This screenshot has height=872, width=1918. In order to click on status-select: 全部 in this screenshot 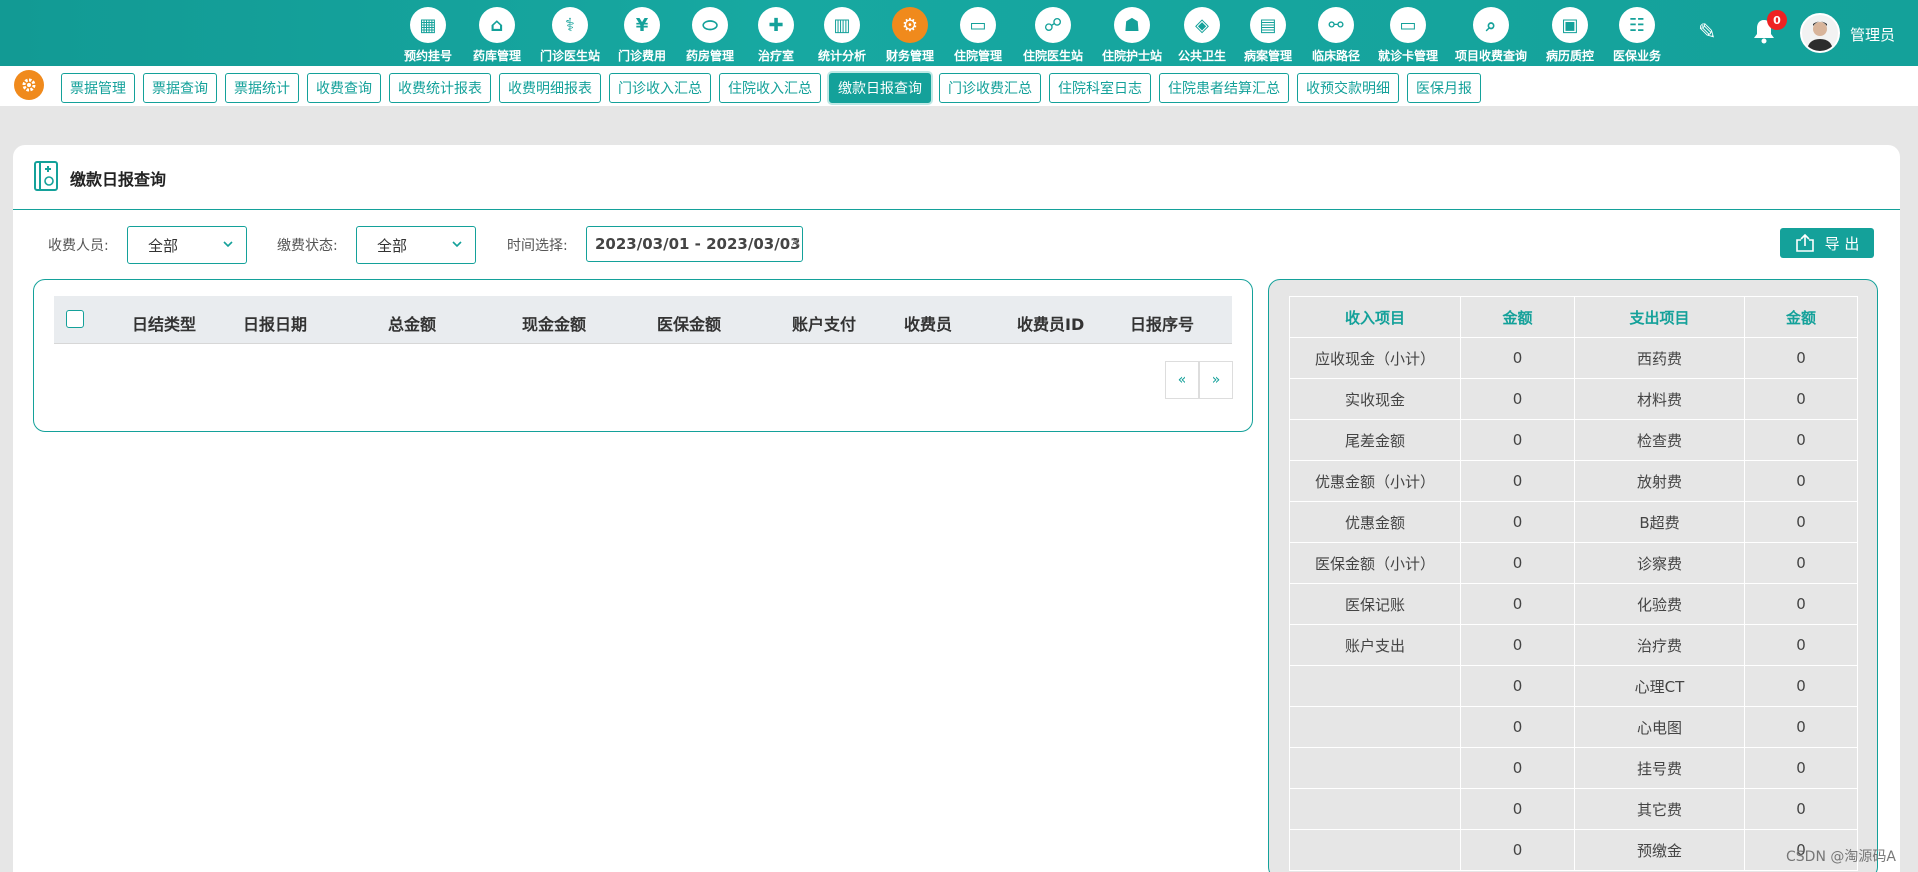, I will do `click(416, 245)`.